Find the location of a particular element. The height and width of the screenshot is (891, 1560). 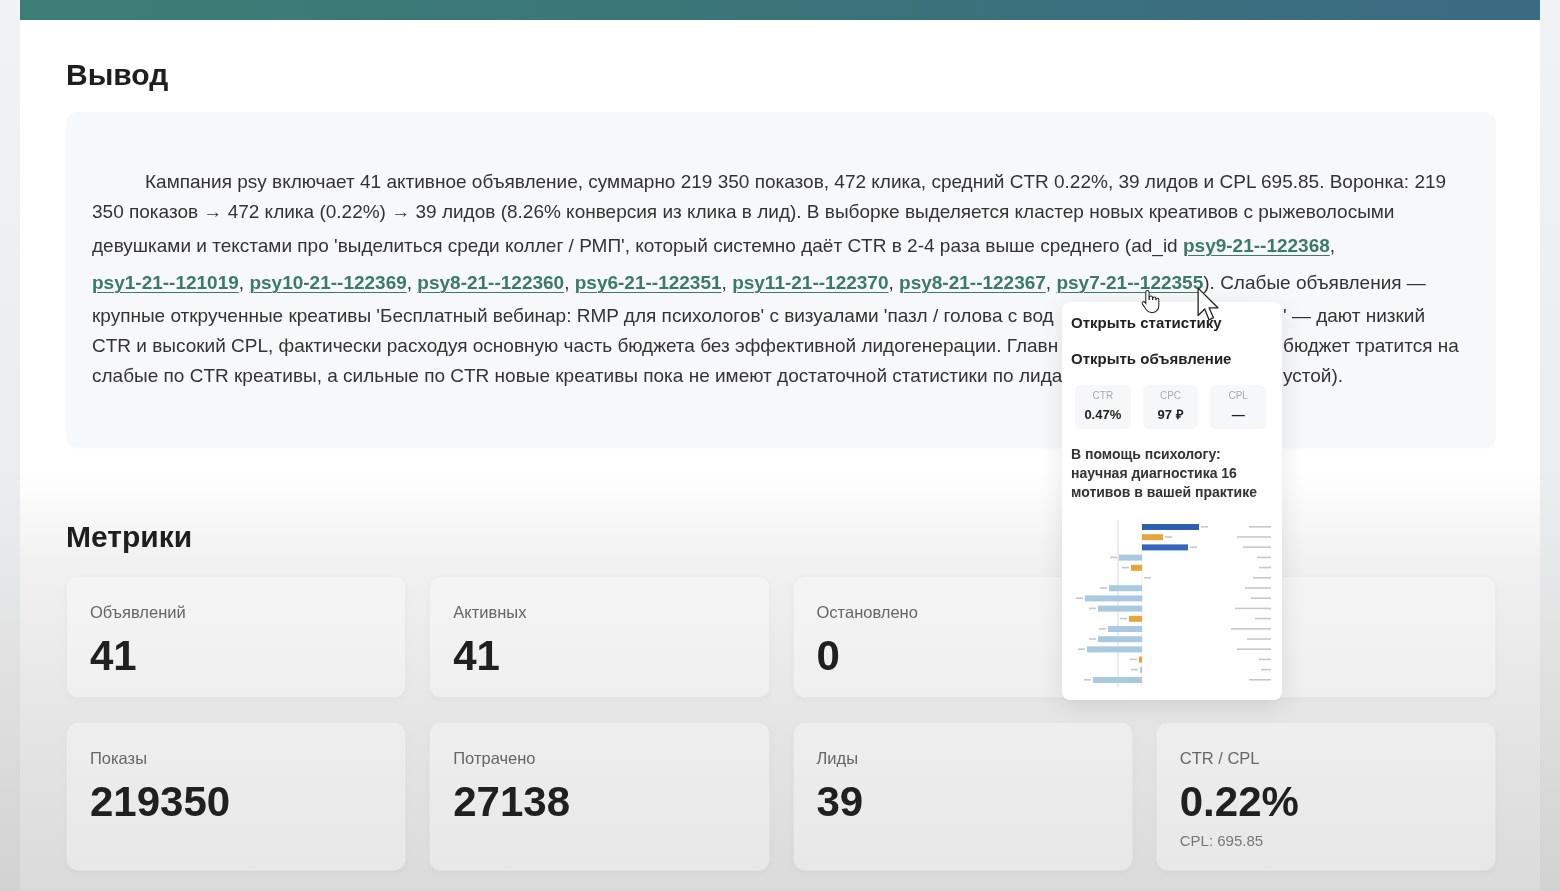

metric-label: CTR / CPL is located at coordinates (1220, 758).